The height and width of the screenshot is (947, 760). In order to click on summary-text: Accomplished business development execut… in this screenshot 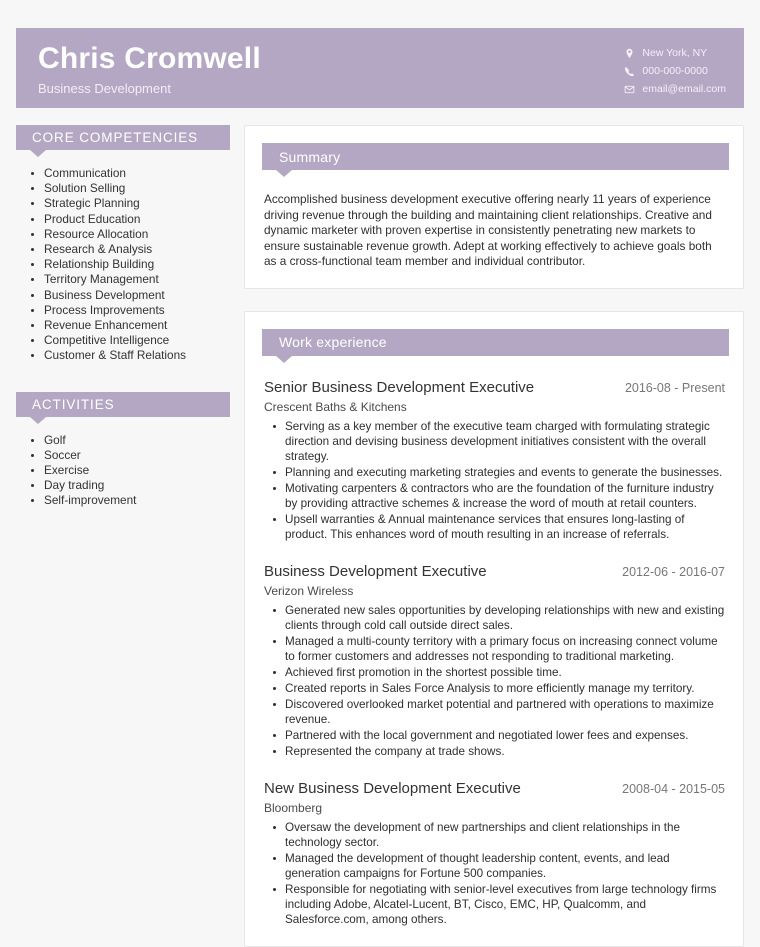, I will do `click(488, 230)`.